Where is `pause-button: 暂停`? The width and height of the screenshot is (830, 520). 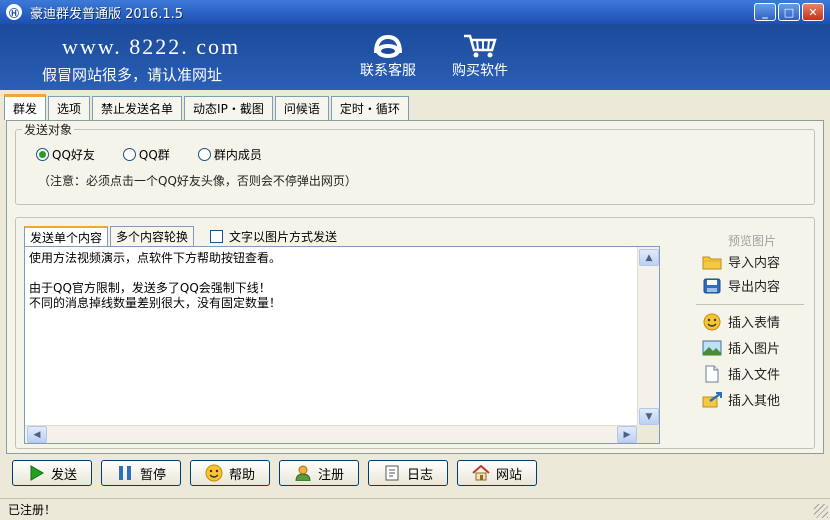 pause-button: 暂停 is located at coordinates (141, 473).